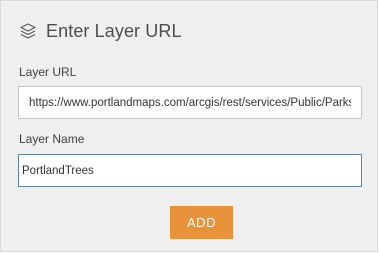  What do you see at coordinates (190, 102) in the screenshot?
I see `layer-url-input` at bounding box center [190, 102].